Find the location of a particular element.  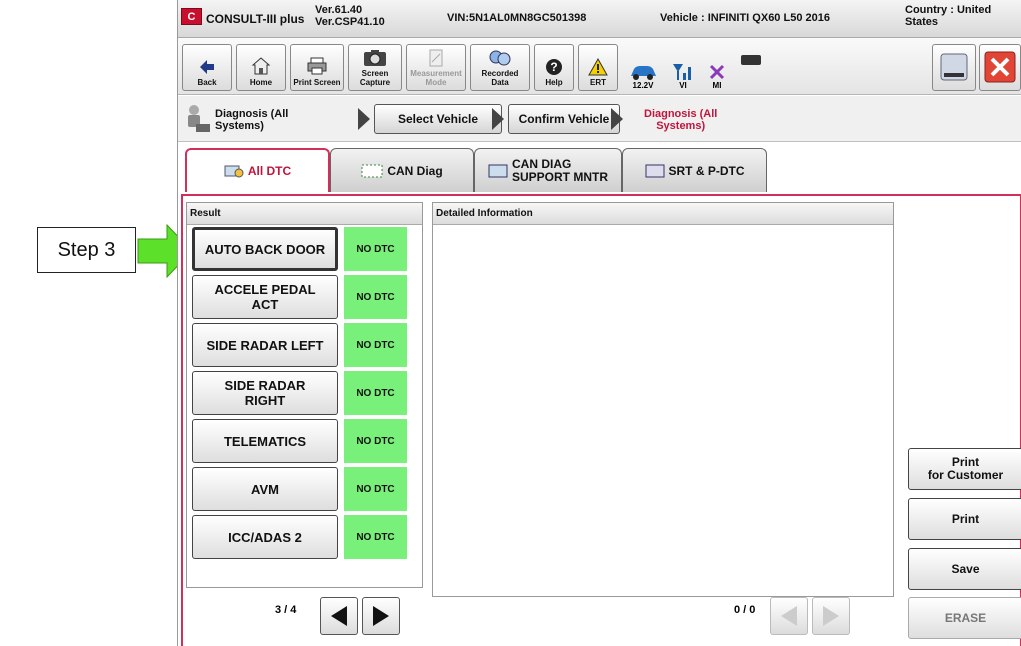

mi-status: MI is located at coordinates (717, 68).